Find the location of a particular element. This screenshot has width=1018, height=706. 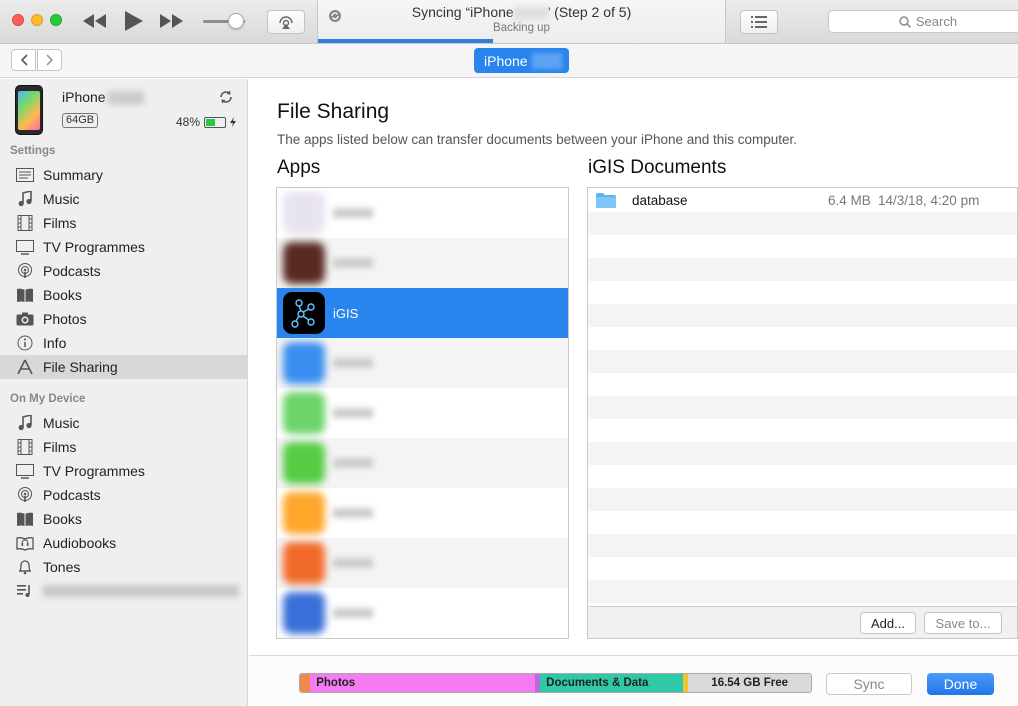

igis-app-icon is located at coordinates (304, 313).